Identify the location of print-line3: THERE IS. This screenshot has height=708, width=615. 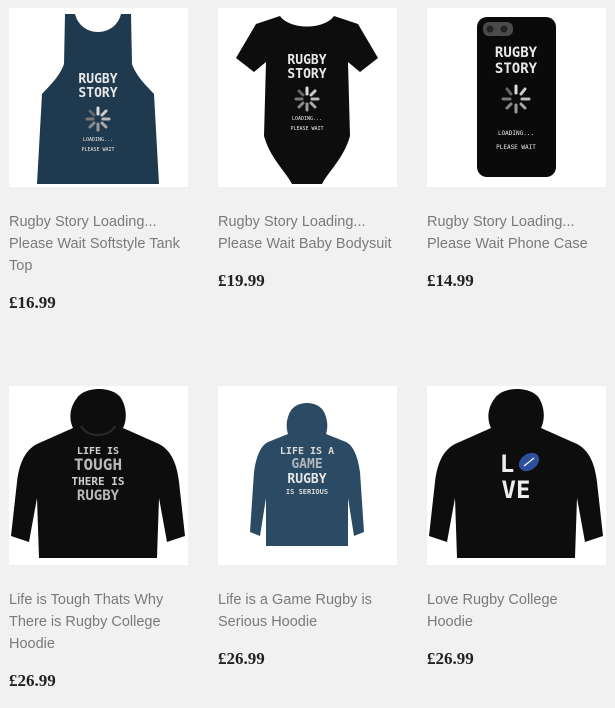
(98, 481).